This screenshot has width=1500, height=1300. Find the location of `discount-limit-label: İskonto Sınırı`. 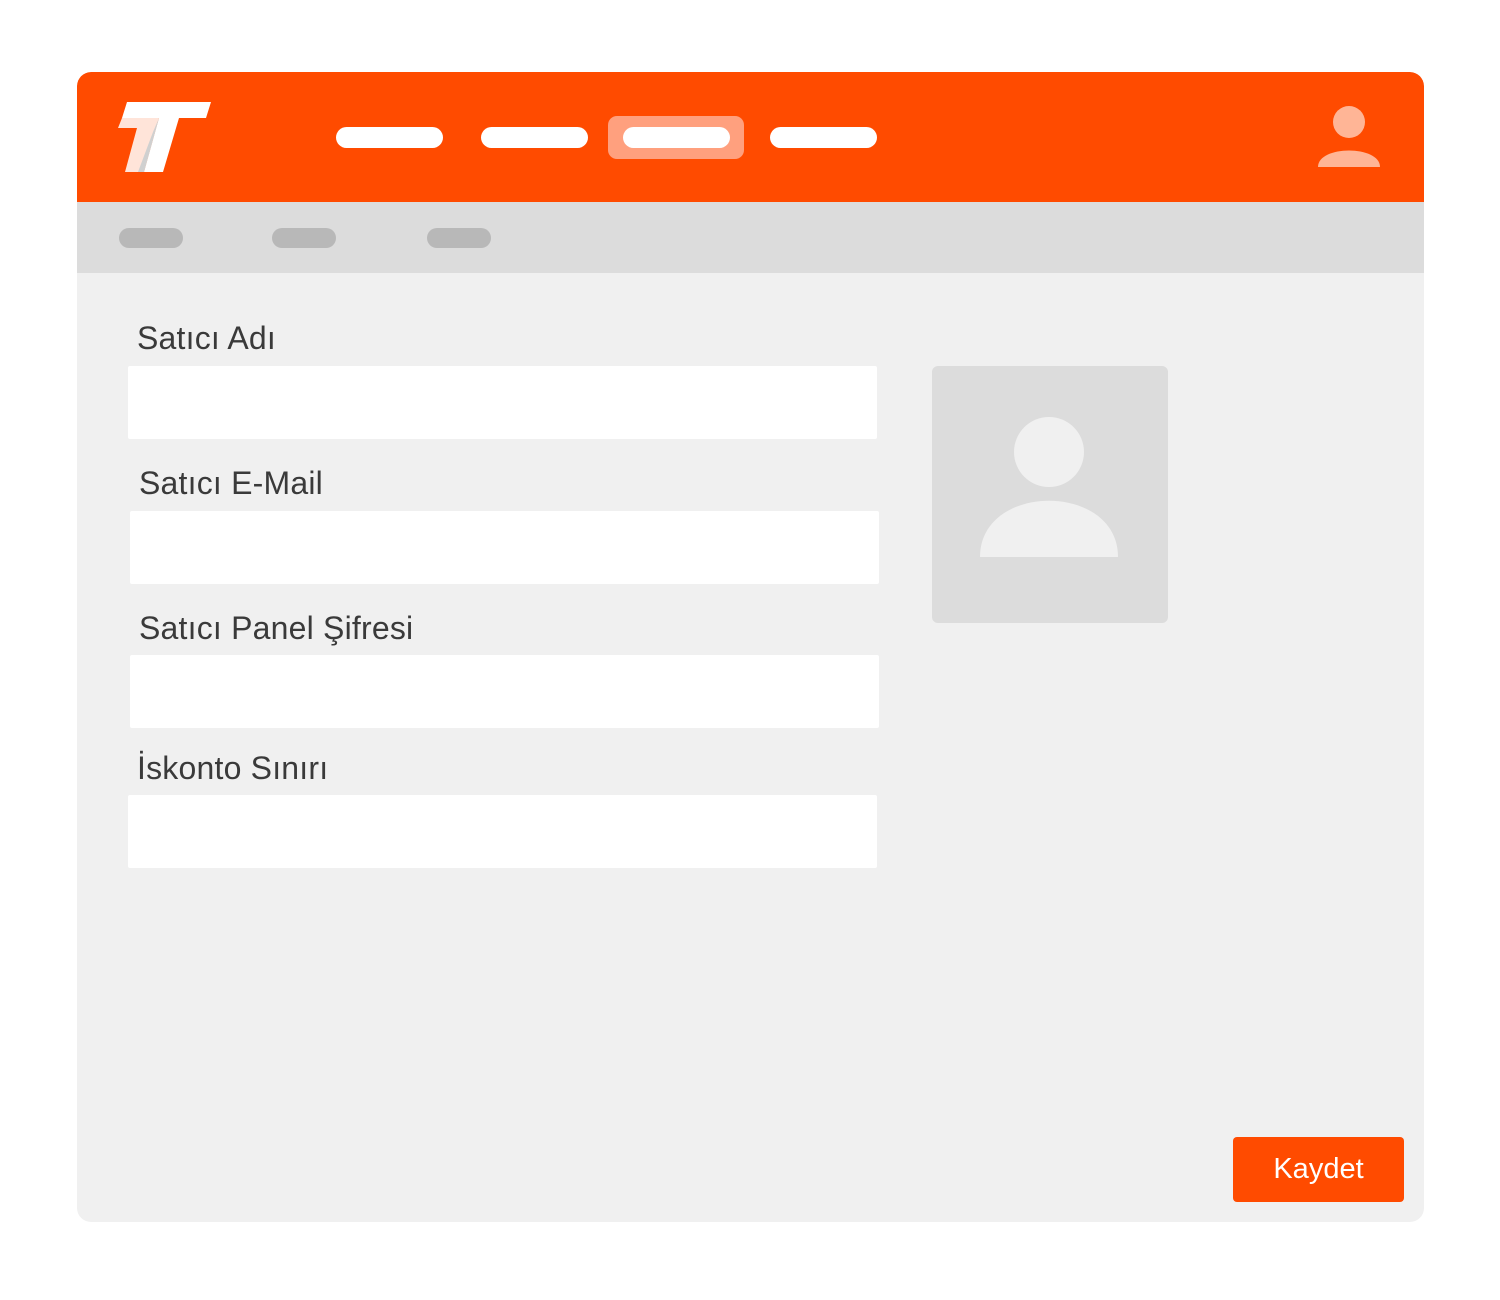

discount-limit-label: İskonto Sınırı is located at coordinates (233, 768).